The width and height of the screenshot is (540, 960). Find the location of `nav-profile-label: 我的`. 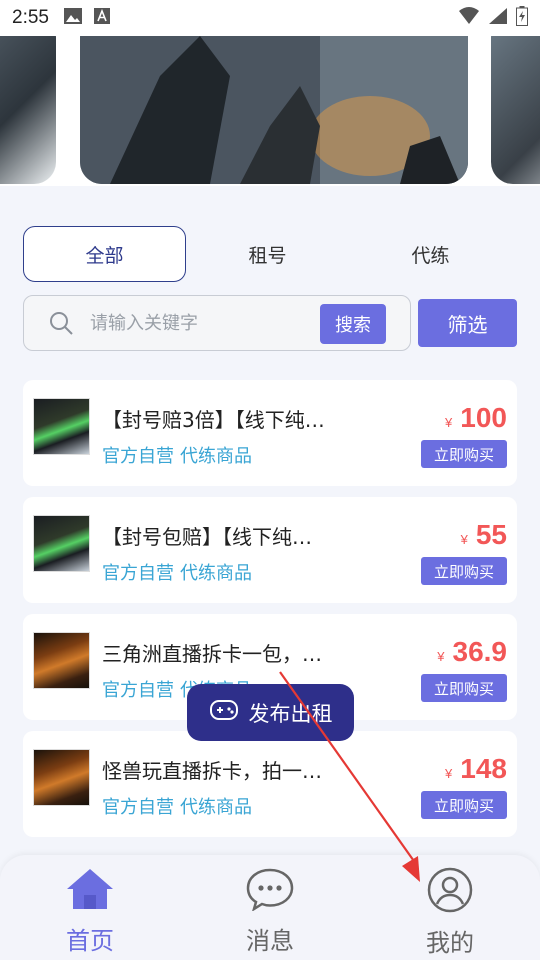

nav-profile-label: 我的 is located at coordinates (450, 943).